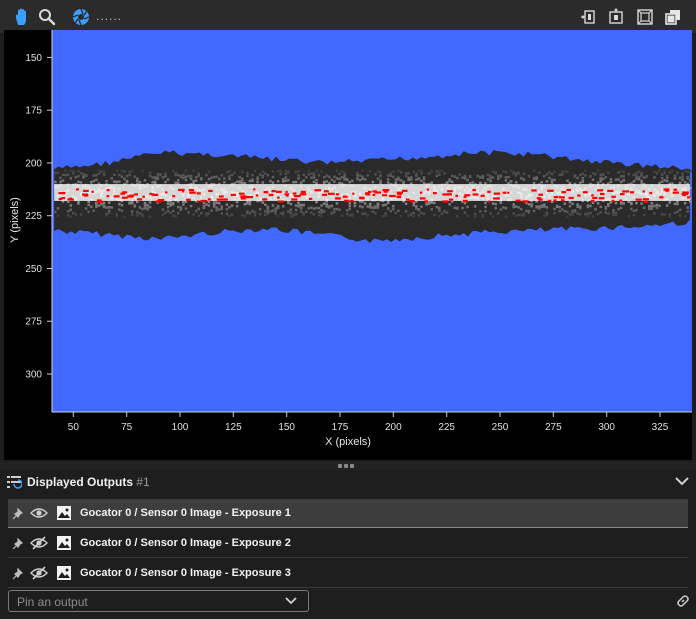 The image size is (696, 619). Describe the element at coordinates (22, 17) in the screenshot. I see `hand-pan-icon` at that location.